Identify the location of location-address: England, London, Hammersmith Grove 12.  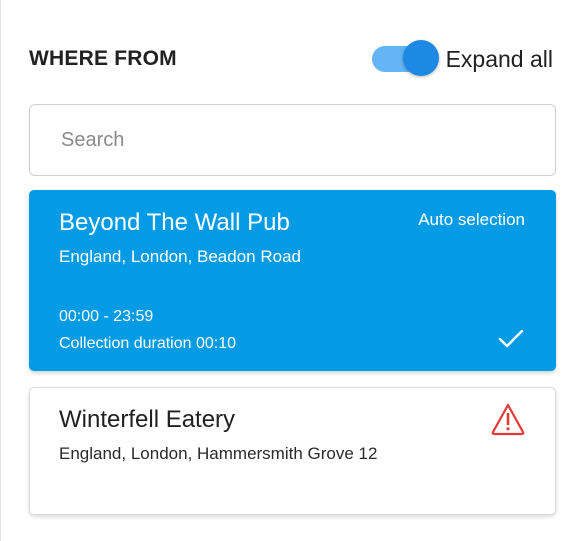
(218, 453).